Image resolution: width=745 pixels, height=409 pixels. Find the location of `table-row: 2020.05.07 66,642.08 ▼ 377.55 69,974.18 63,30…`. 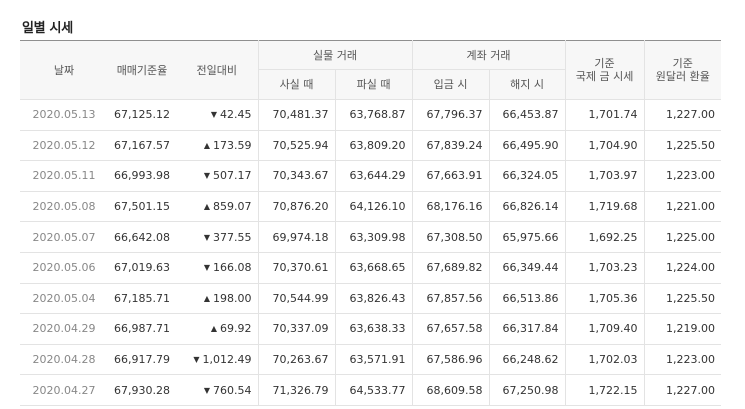

table-row: 2020.05.07 66,642.08 ▼ 377.55 69,974.18 63,30… is located at coordinates (371, 237).